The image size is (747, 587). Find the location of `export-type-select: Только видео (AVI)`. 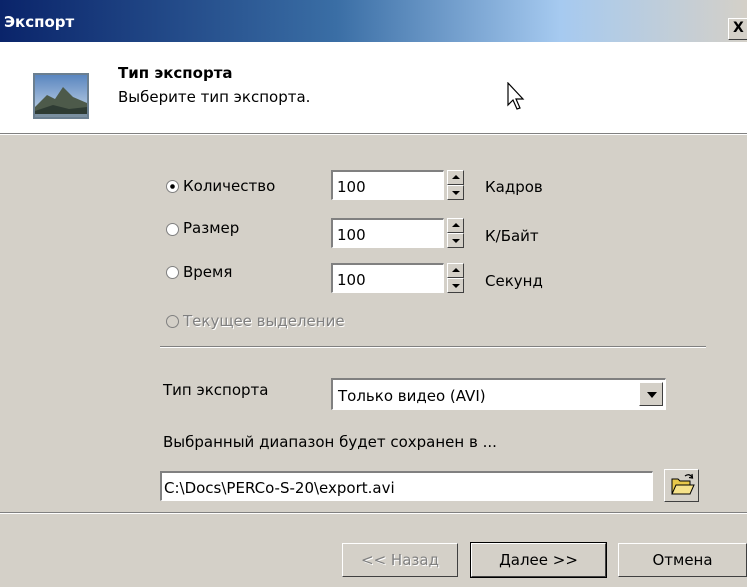

export-type-select: Только видео (AVI) is located at coordinates (498, 394).